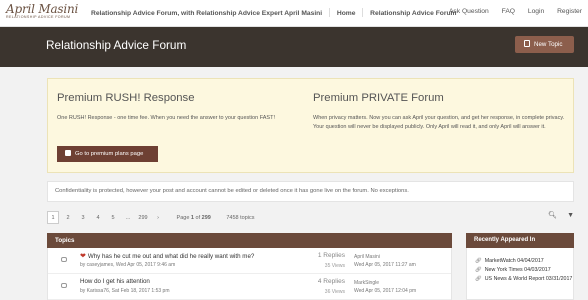  I want to click on recent-item-label: MarketWatch 04/04/2017, so click(514, 261).